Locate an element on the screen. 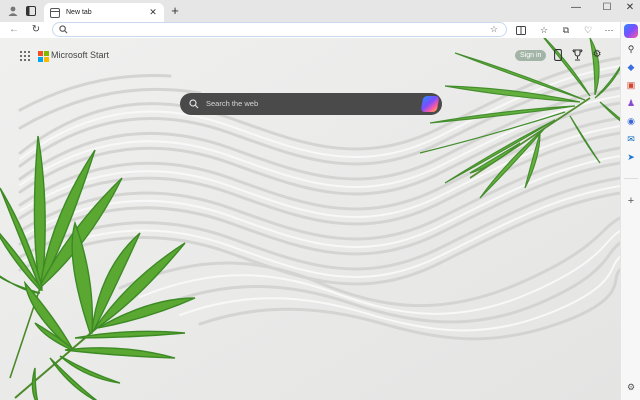 The height and width of the screenshot is (400, 640). games-icon: ♟ is located at coordinates (631, 103).